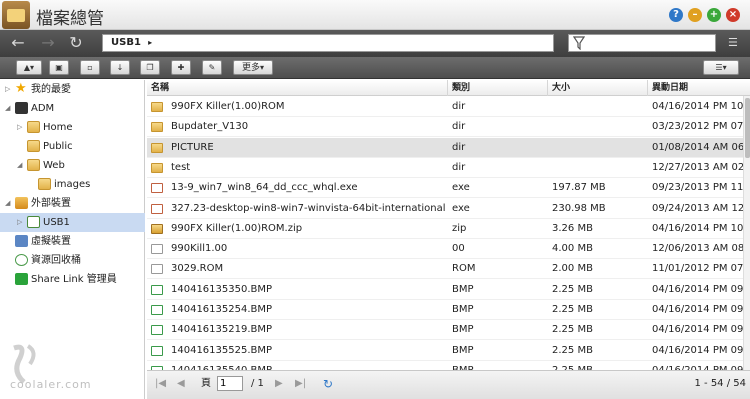  I want to click on file-name: 140416135219.BMP, so click(222, 330).